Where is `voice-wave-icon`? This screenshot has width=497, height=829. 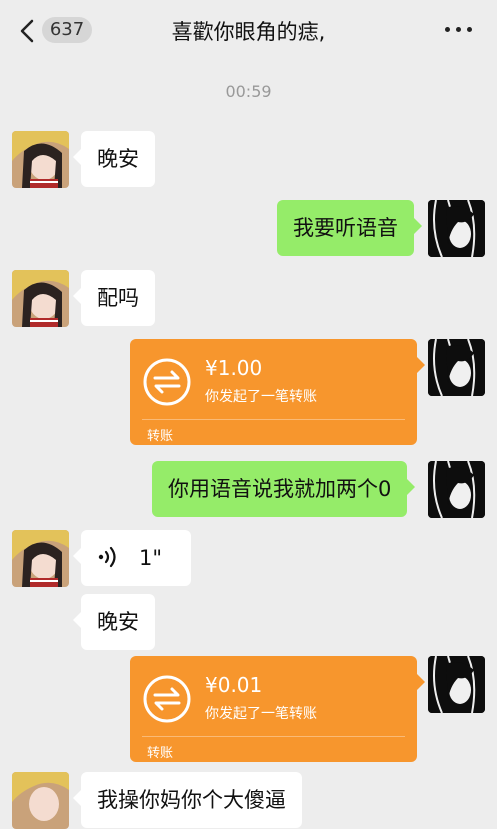
voice-wave-icon is located at coordinates (107, 557).